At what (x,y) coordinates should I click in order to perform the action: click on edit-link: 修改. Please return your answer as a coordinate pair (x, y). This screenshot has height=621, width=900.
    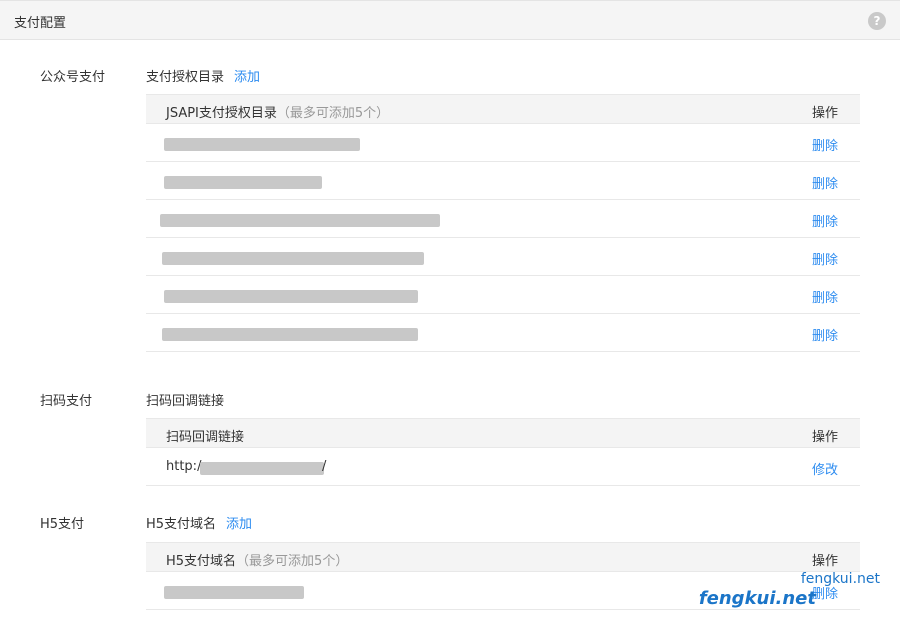
    Looking at the image, I should click on (825, 468).